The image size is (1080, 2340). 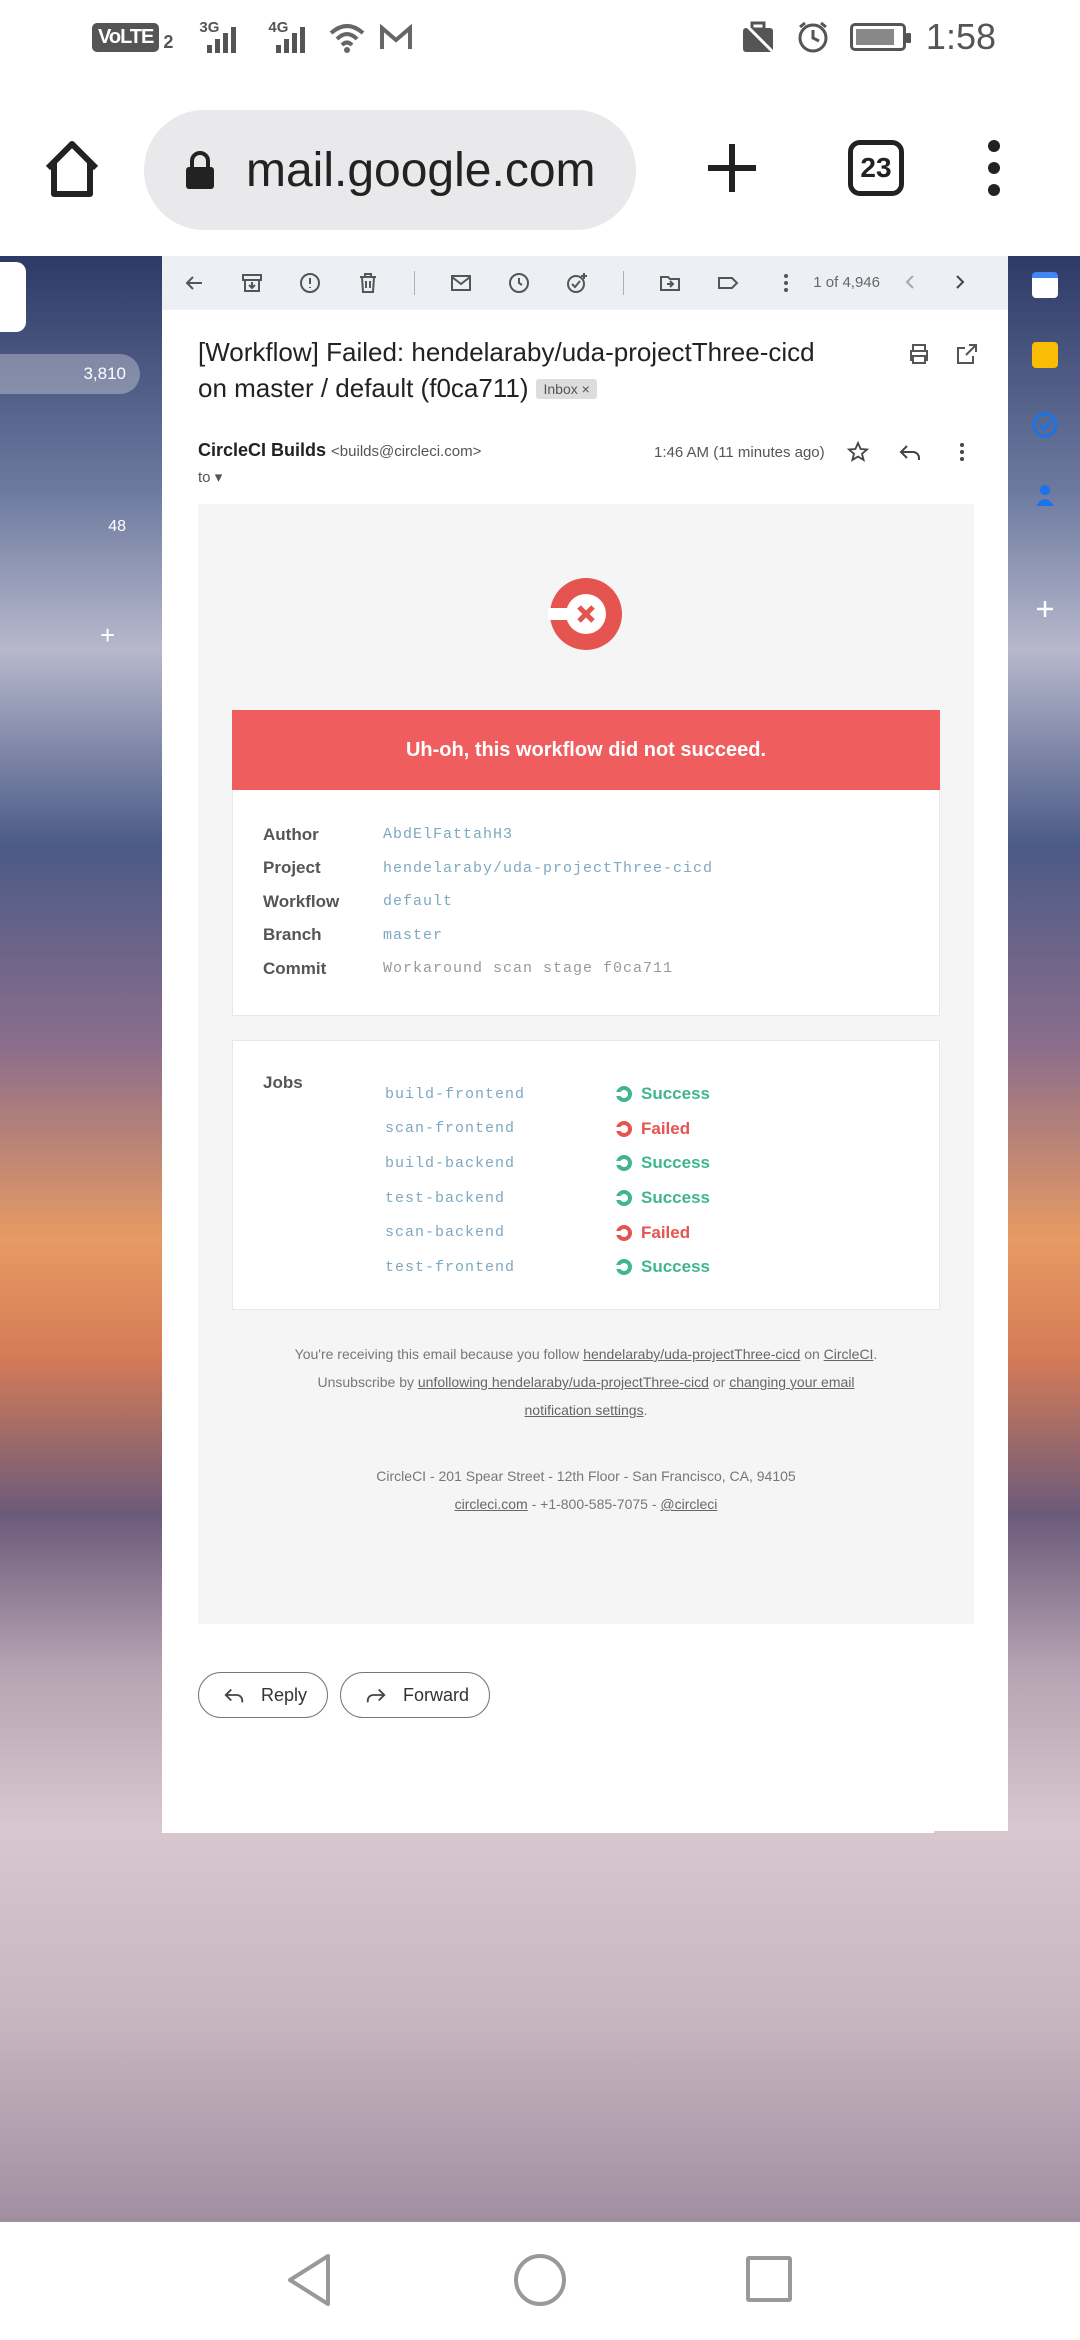 I want to click on report-spam-icon, so click(x=310, y=283).